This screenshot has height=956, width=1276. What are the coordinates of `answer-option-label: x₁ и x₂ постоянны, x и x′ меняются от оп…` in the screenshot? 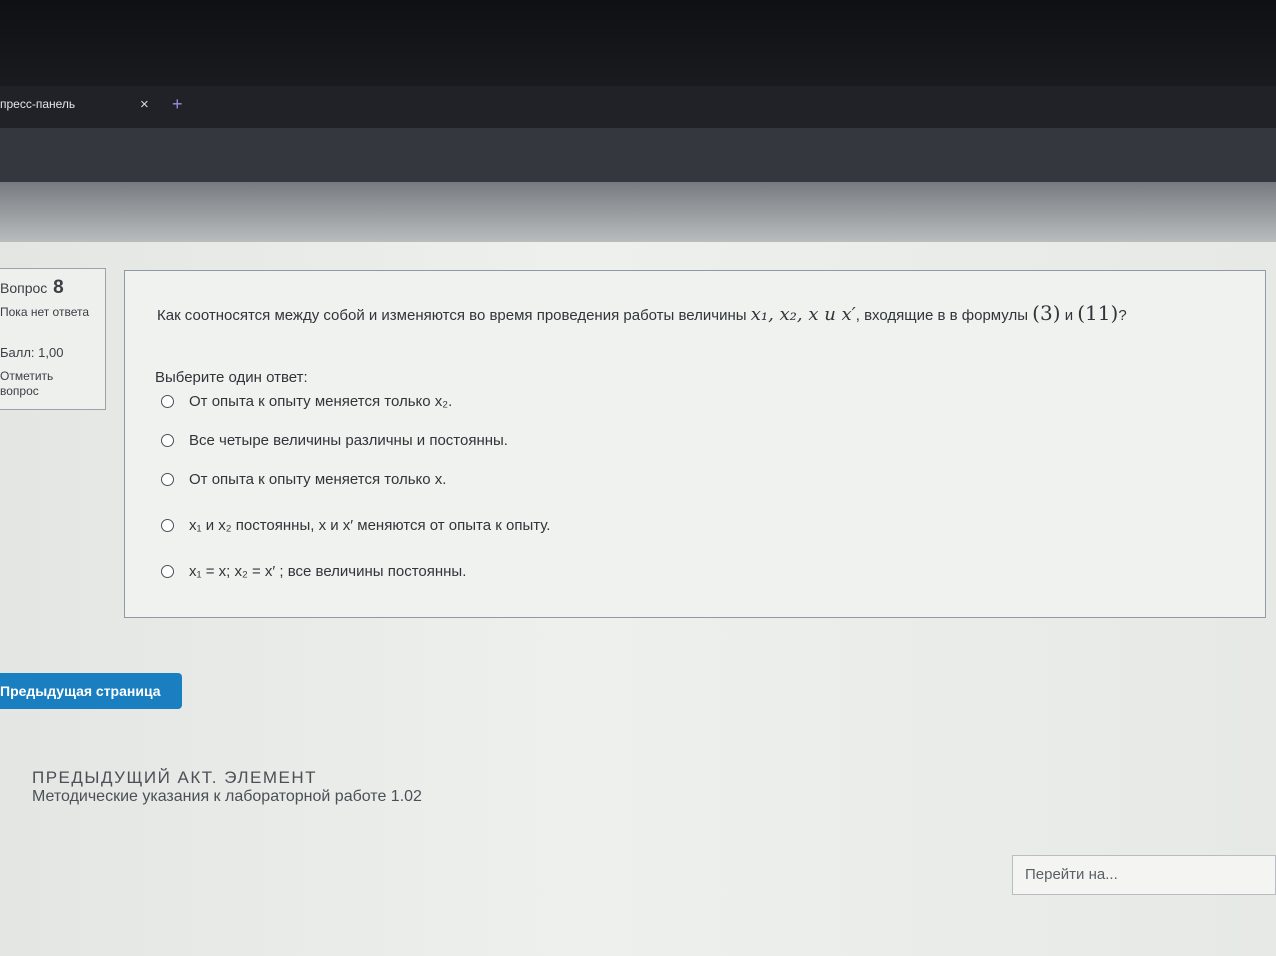 It's located at (370, 525).